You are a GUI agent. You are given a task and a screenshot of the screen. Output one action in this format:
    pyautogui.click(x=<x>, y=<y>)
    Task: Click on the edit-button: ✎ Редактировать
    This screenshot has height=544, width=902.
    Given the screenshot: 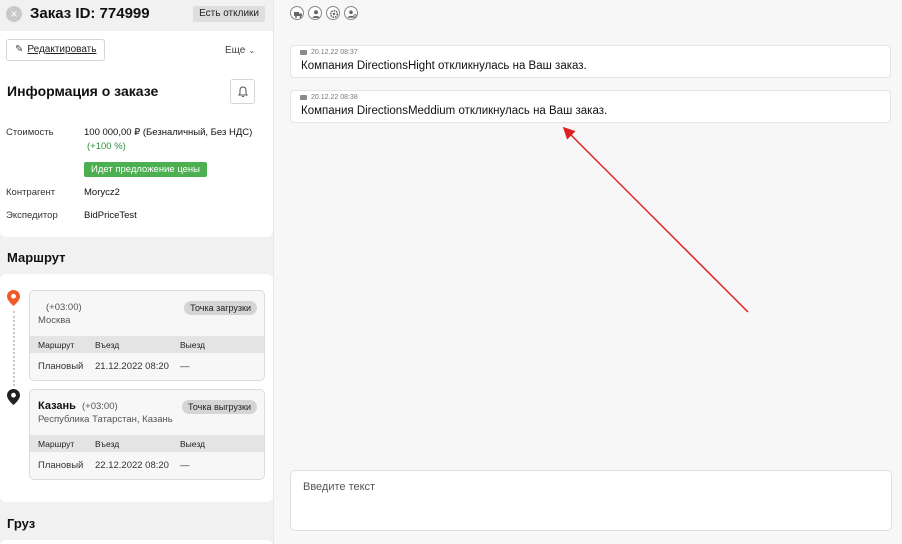 What is the action you would take?
    pyautogui.click(x=55, y=50)
    